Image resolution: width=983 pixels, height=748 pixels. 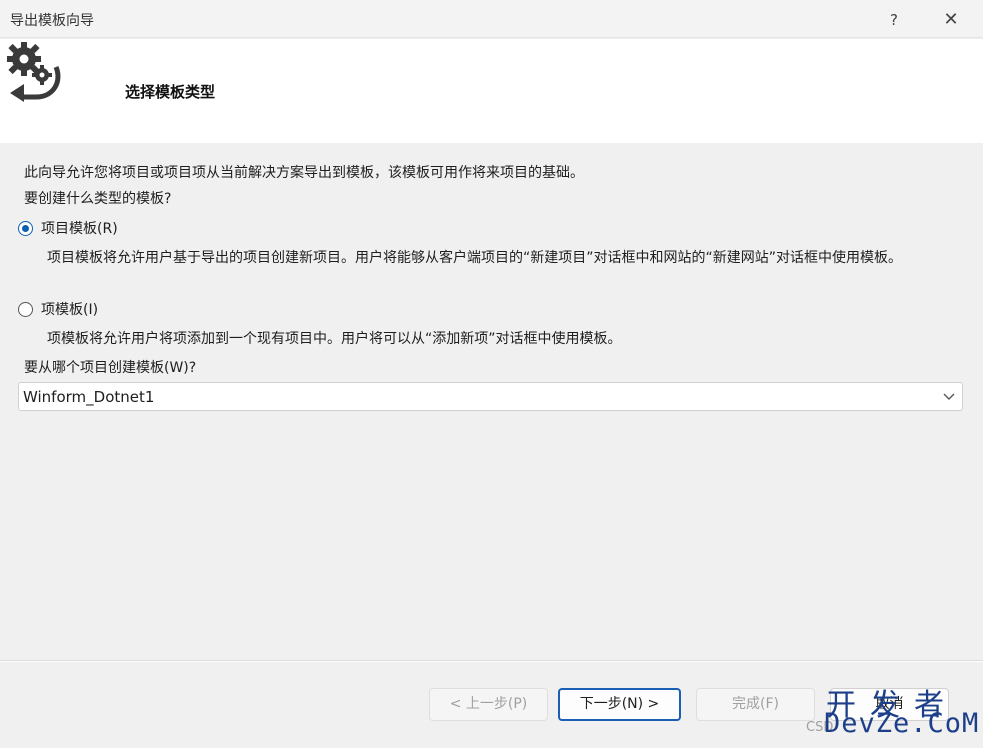 What do you see at coordinates (79, 229) in the screenshot?
I see `project-template-label: 项目模板(R)` at bounding box center [79, 229].